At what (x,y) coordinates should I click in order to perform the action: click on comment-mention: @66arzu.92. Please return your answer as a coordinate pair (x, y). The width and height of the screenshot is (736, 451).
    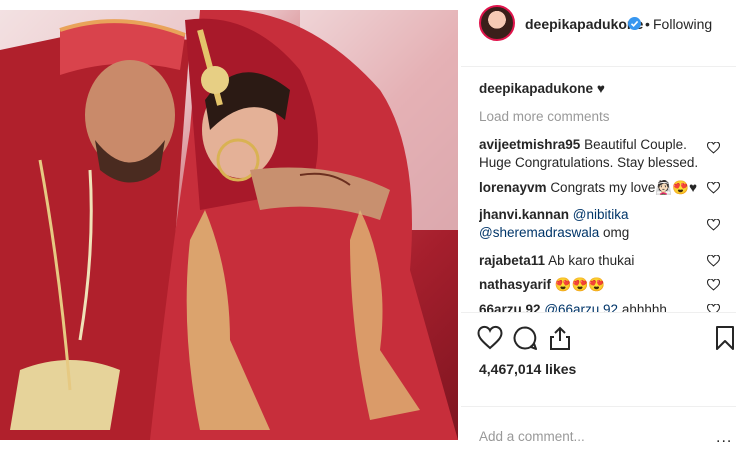
    Looking at the image, I should click on (581, 307).